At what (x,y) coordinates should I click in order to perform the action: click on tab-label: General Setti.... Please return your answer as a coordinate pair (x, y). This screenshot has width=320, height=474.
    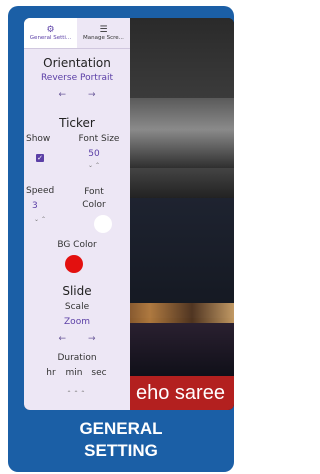
    Looking at the image, I should click on (50, 38).